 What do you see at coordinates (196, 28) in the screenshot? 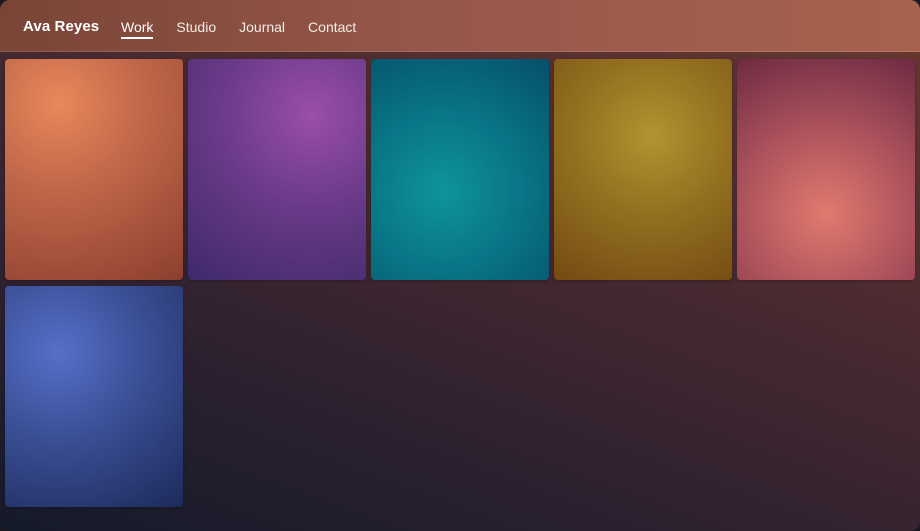
I see `nav-link-studio: Studio` at bounding box center [196, 28].